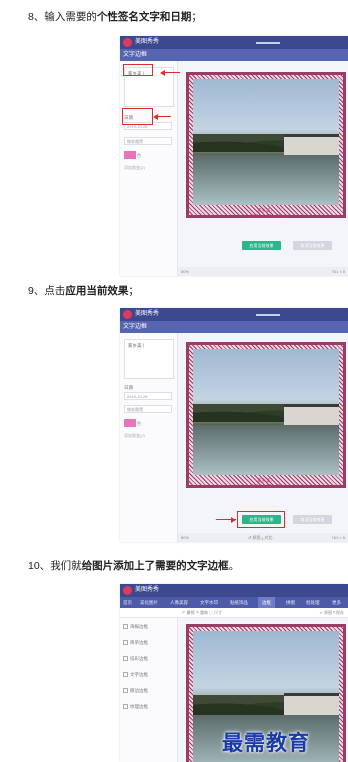 The image size is (348, 762). What do you see at coordinates (36, 17) in the screenshot?
I see `step-number: 8、` at bounding box center [36, 17].